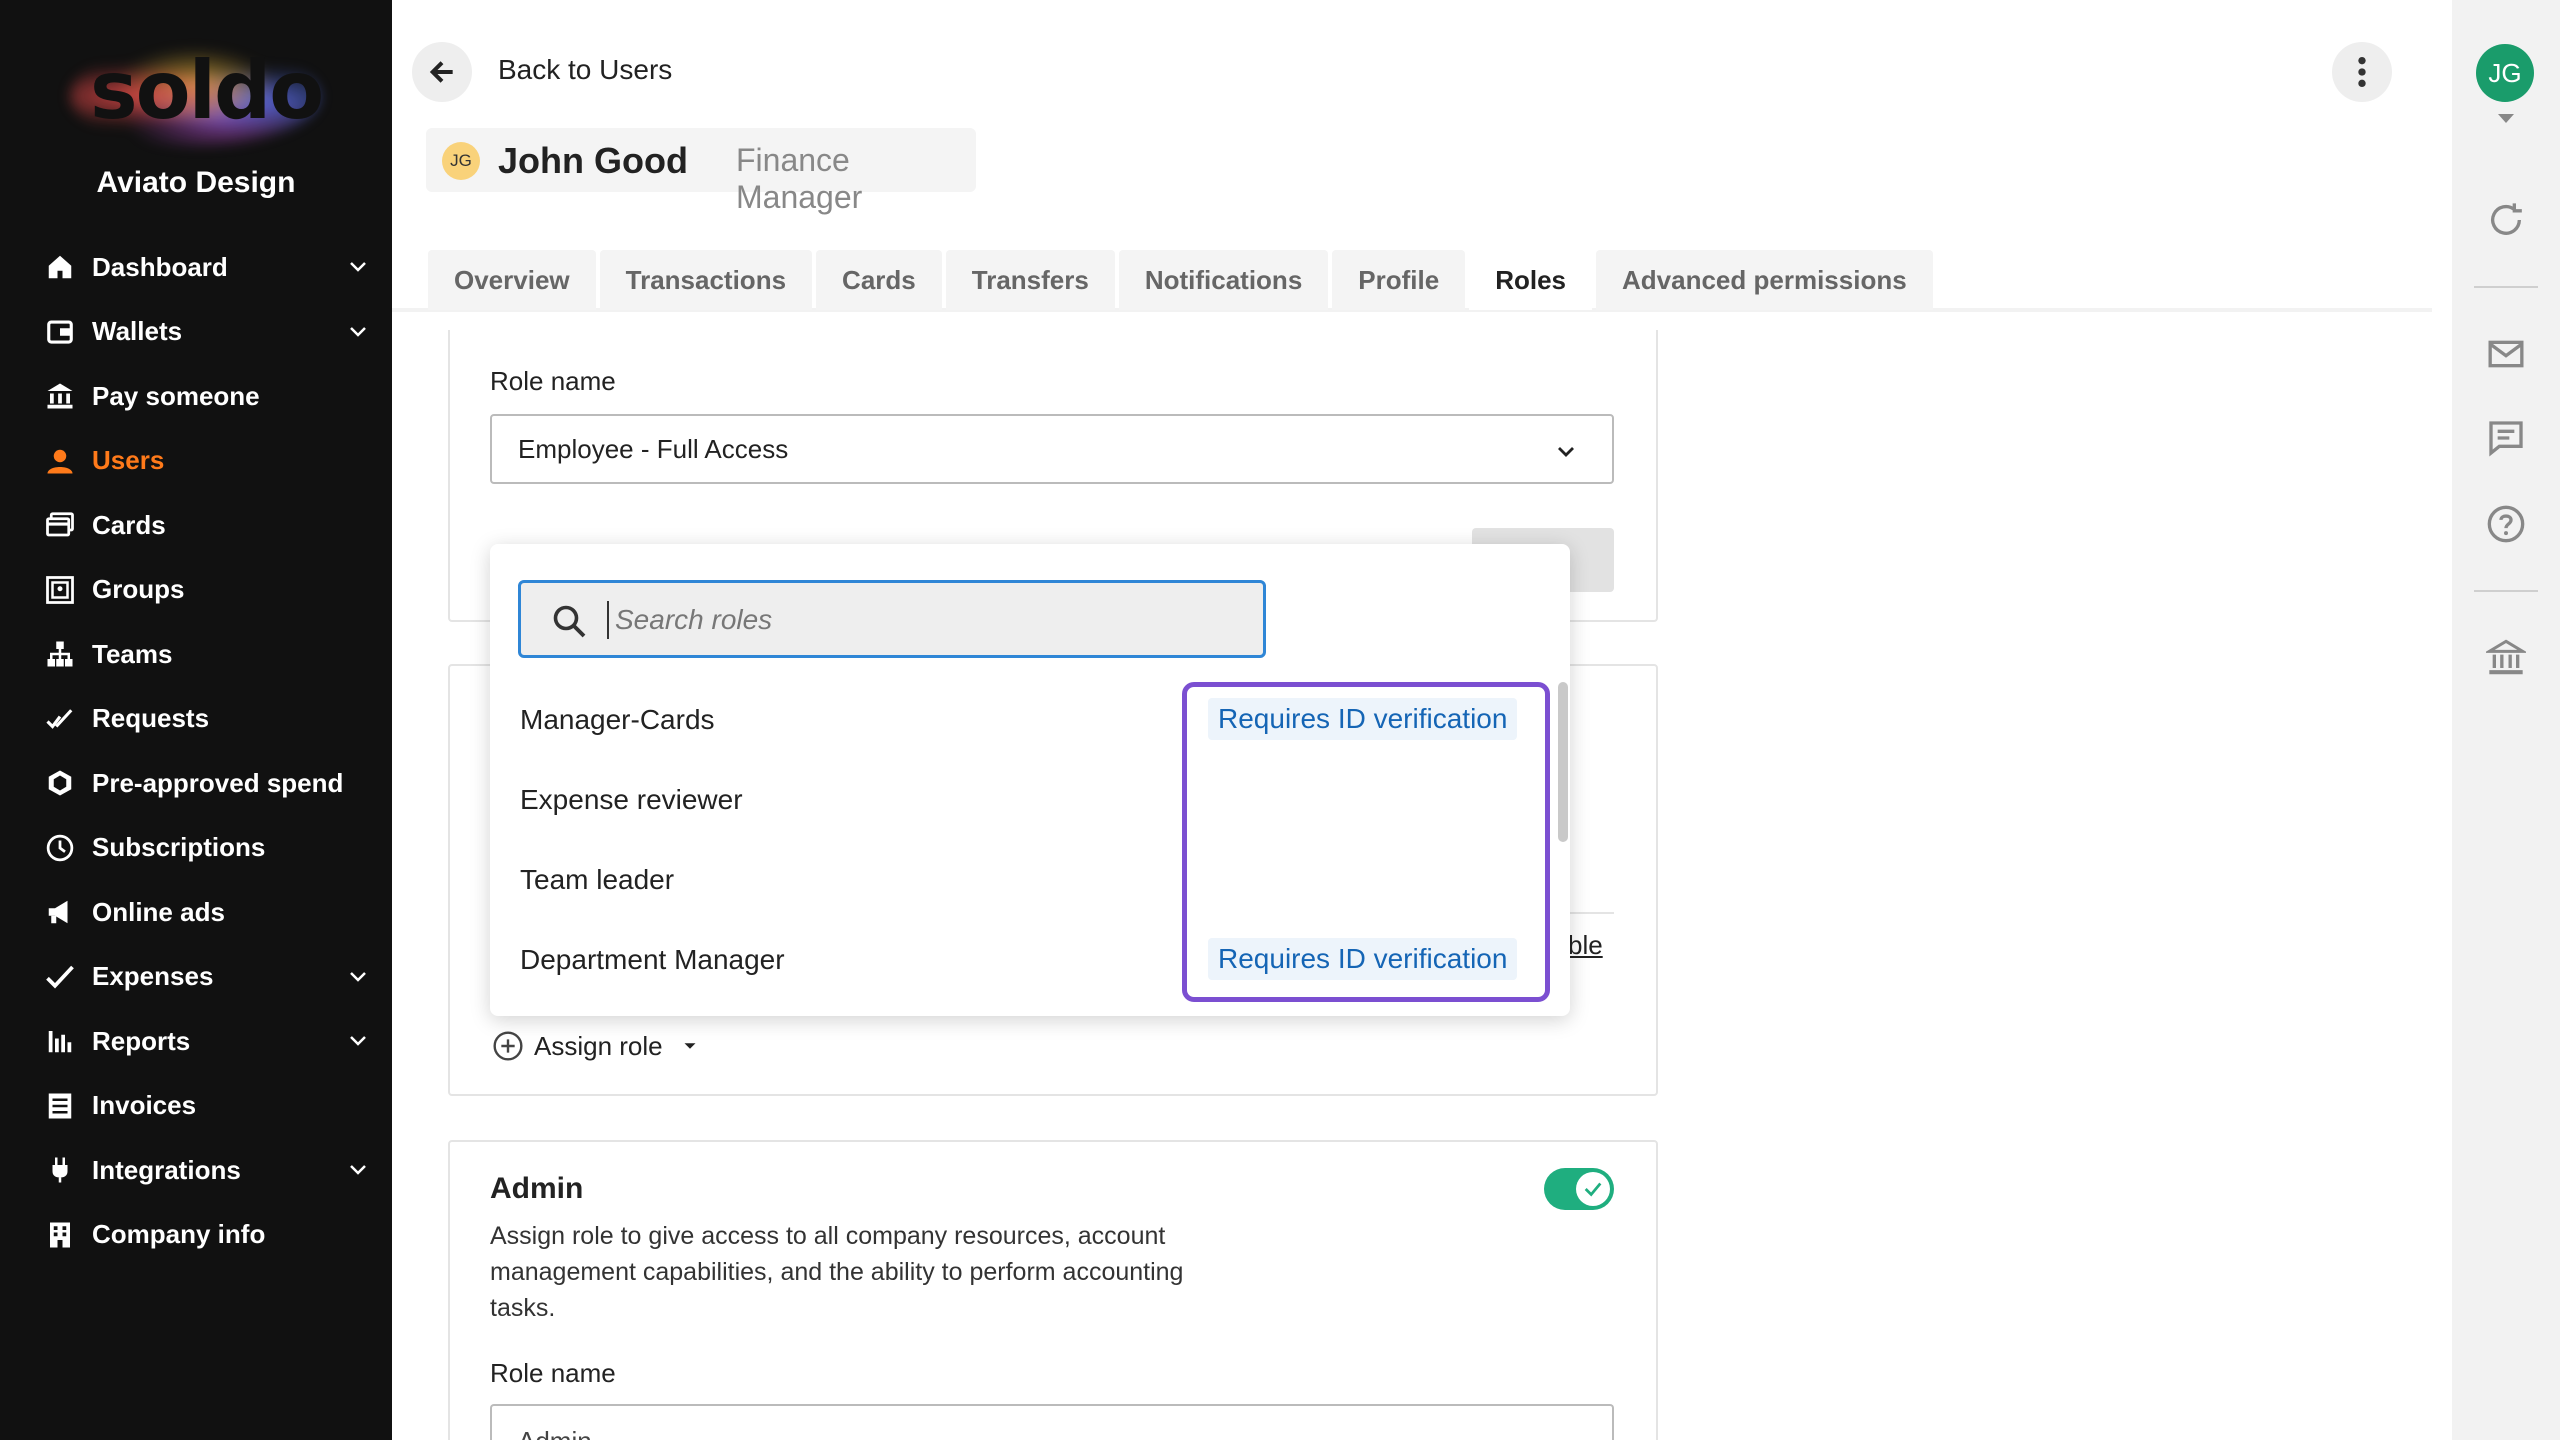 The height and width of the screenshot is (1440, 2560). I want to click on role-option-manager-cards: Manager-Cards, so click(617, 720).